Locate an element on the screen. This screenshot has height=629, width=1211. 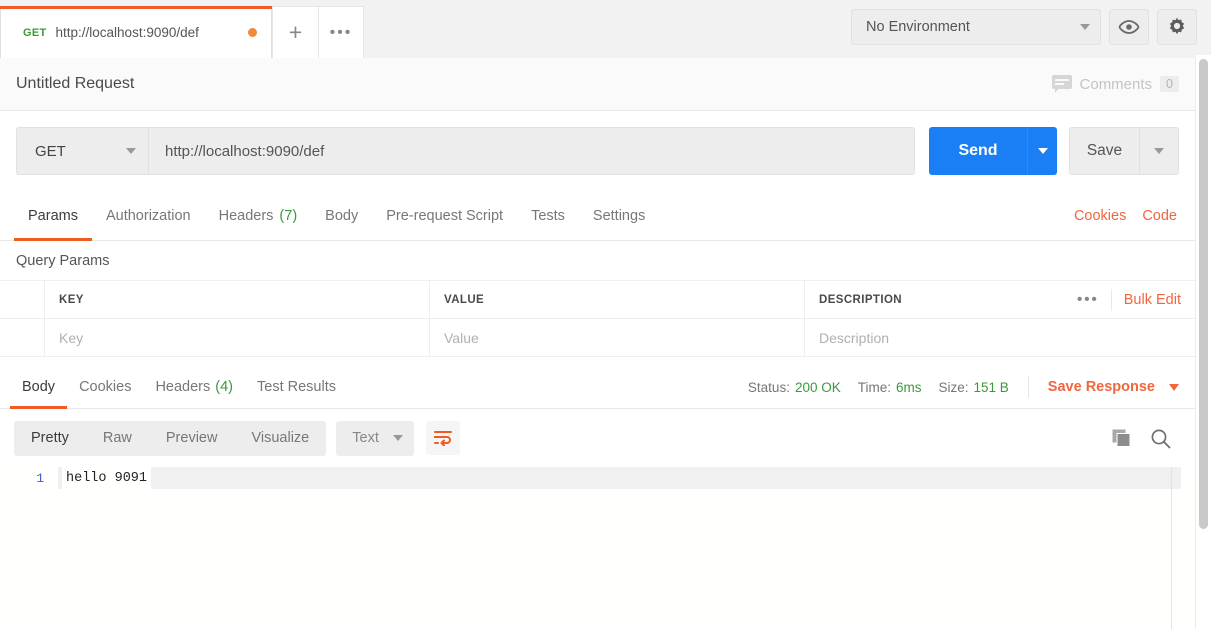
copy-icon is located at coordinates (1121, 438).